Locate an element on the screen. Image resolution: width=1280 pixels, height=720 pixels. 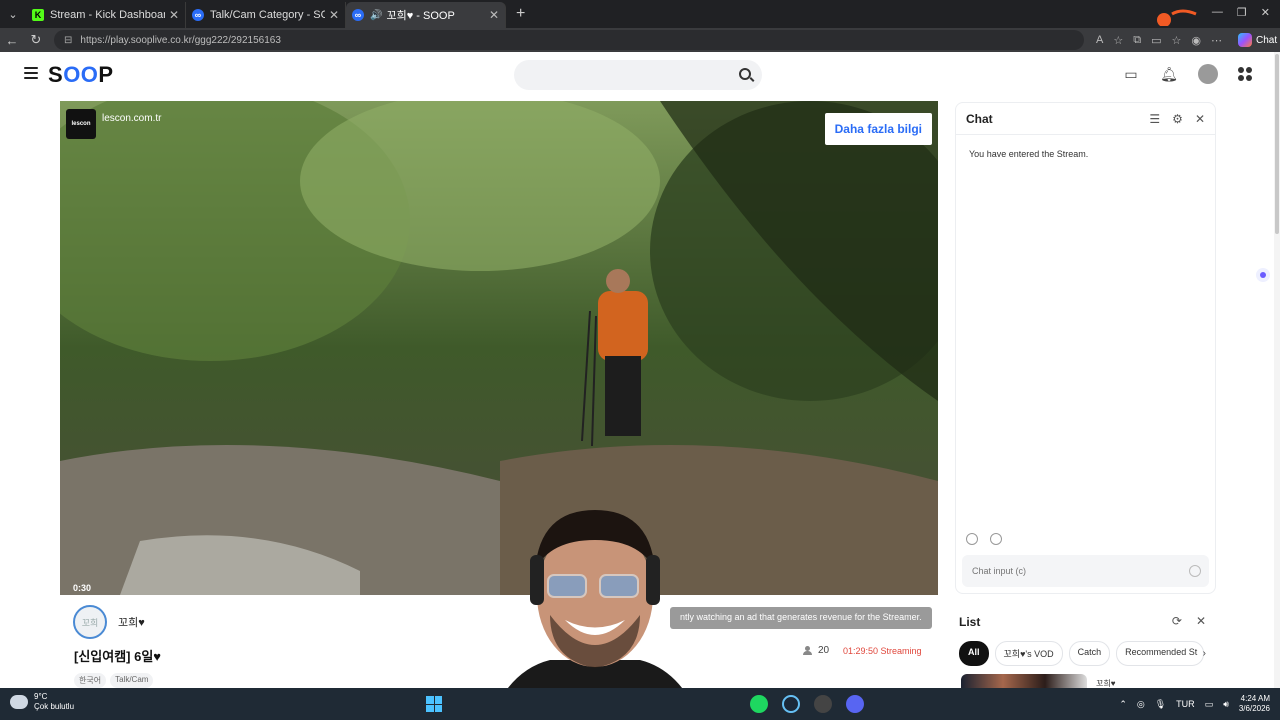
bell-icon: 🔔︎ is located at coordinates (1169, 74).